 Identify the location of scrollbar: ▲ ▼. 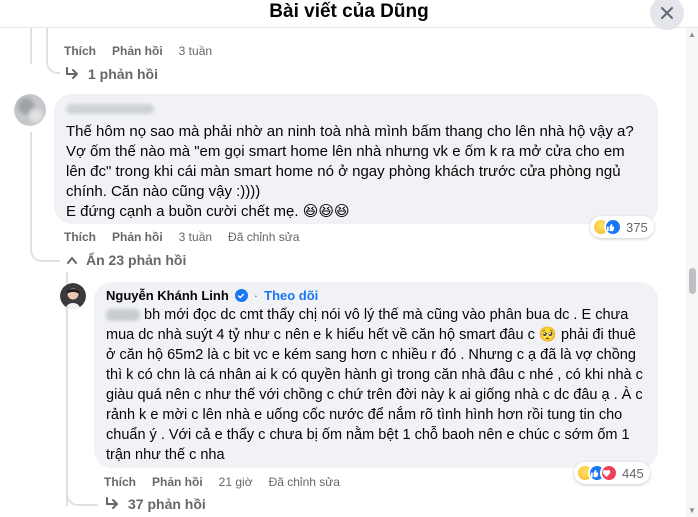
(692, 272).